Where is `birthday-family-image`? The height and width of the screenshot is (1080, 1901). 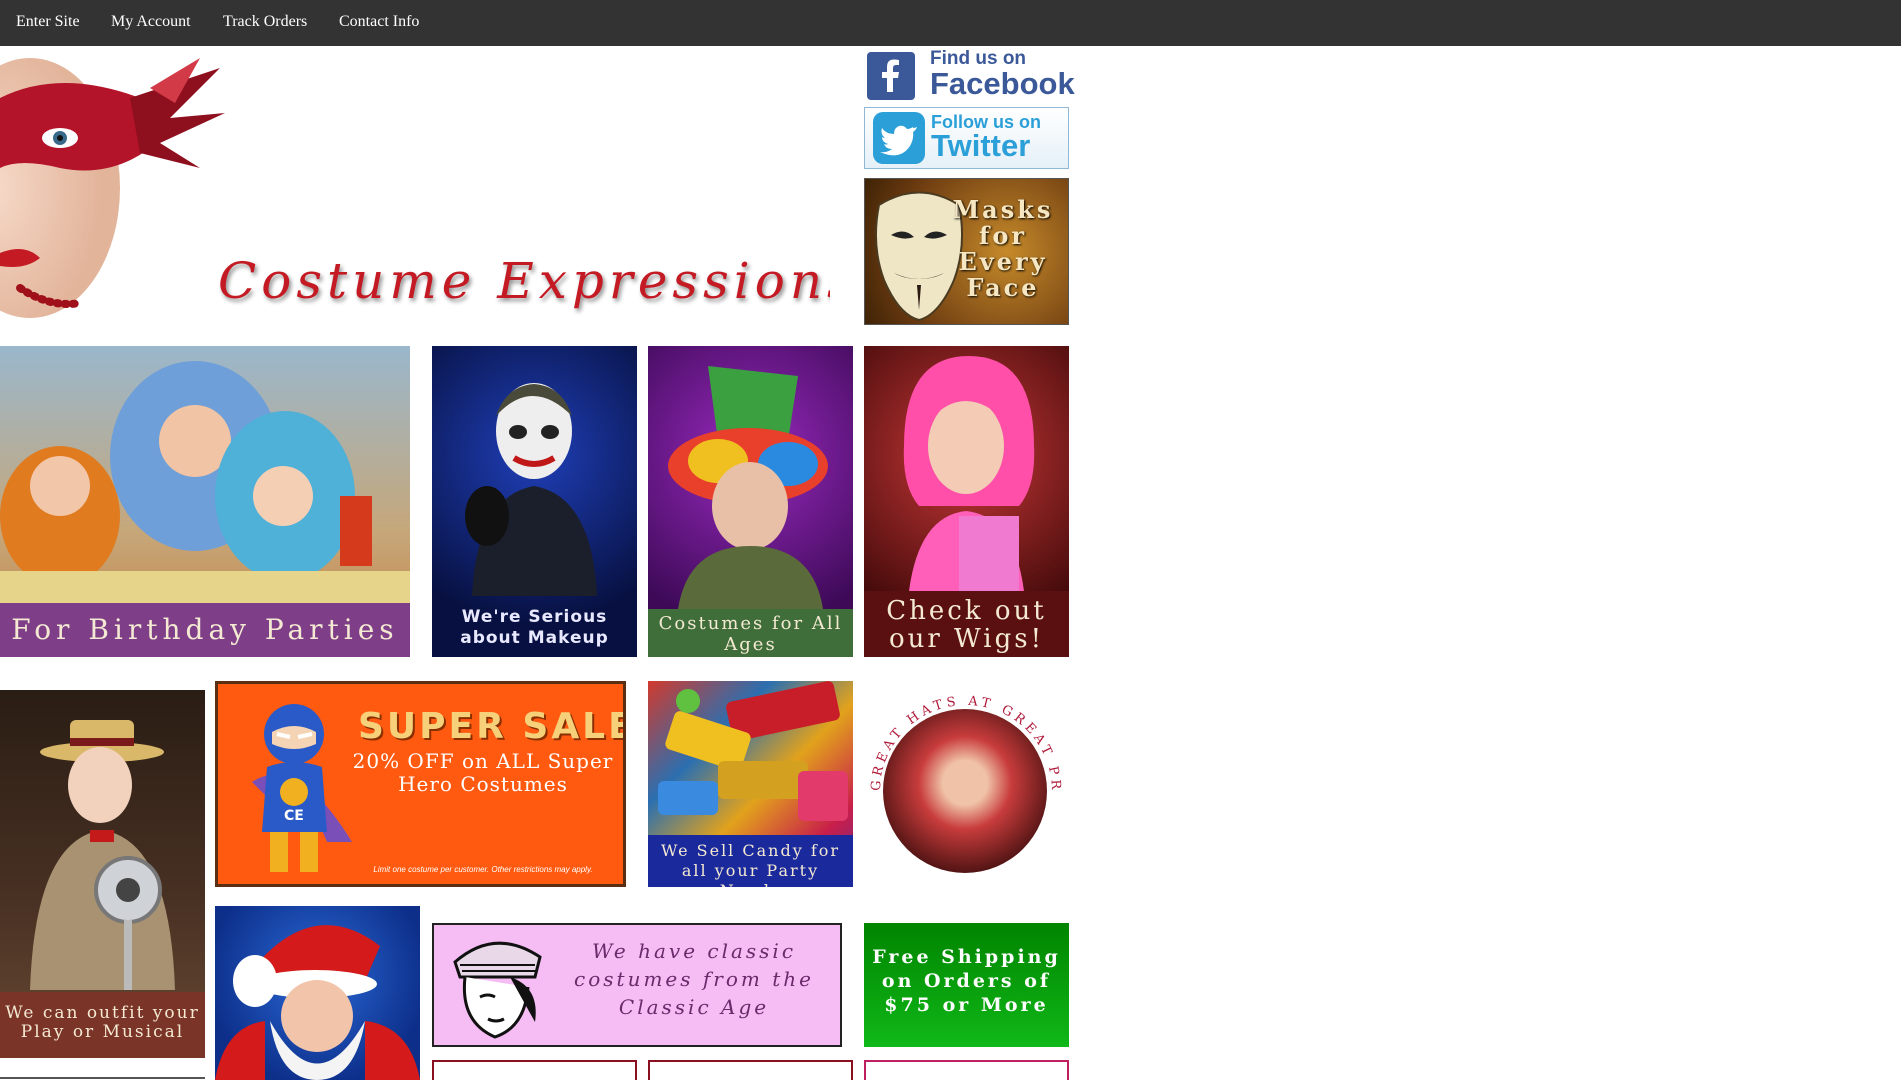 birthday-family-image is located at coordinates (205, 482).